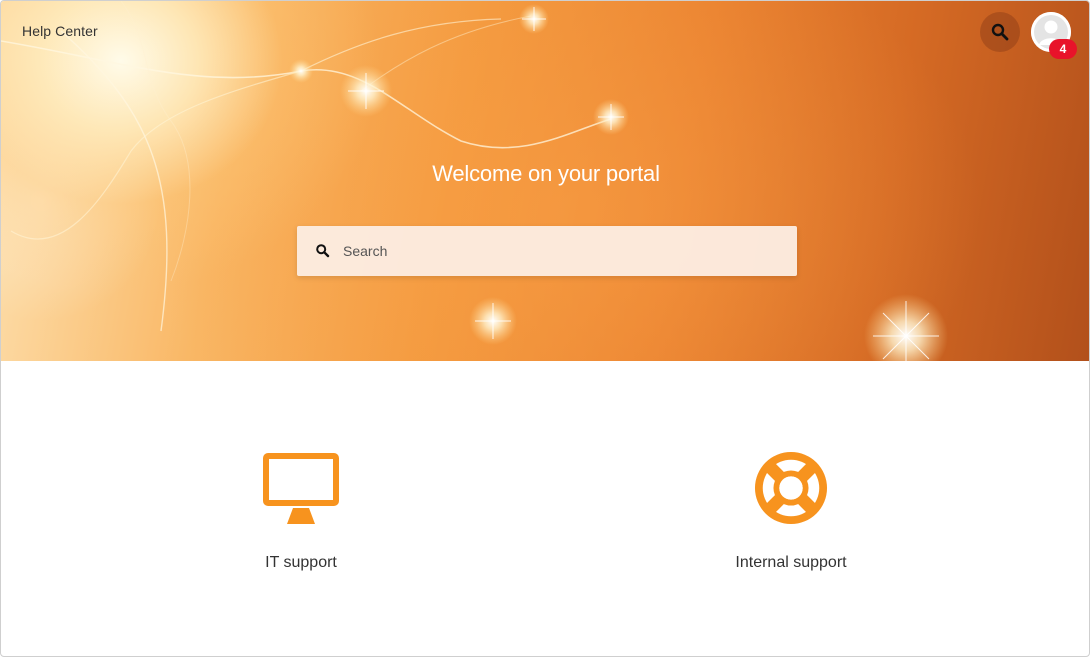  What do you see at coordinates (60, 31) in the screenshot?
I see `brand-title: Help Center` at bounding box center [60, 31].